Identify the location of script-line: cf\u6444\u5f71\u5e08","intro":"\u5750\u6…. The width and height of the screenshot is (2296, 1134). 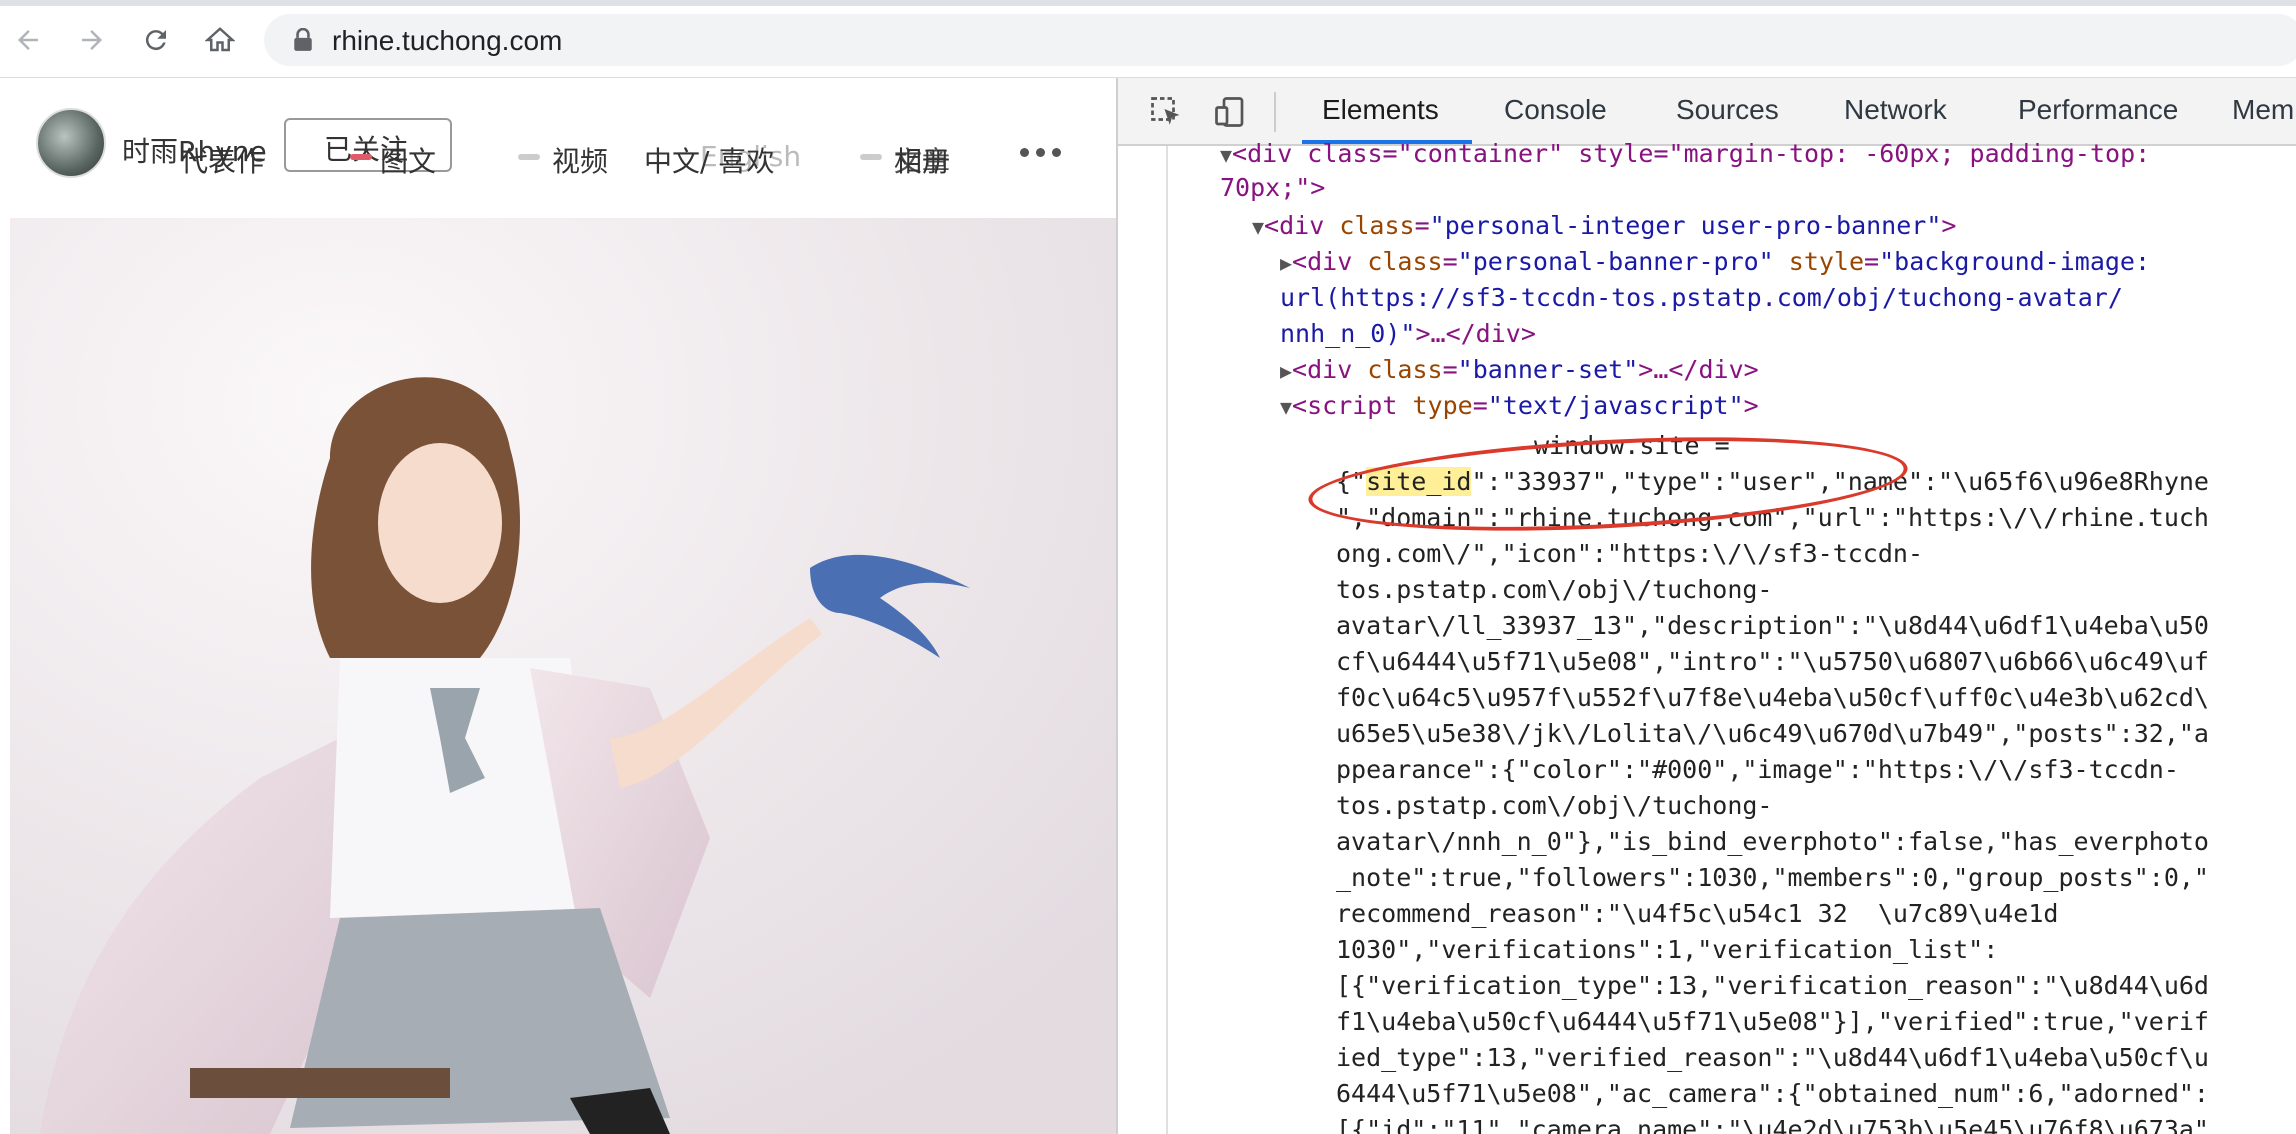
(1772, 661).